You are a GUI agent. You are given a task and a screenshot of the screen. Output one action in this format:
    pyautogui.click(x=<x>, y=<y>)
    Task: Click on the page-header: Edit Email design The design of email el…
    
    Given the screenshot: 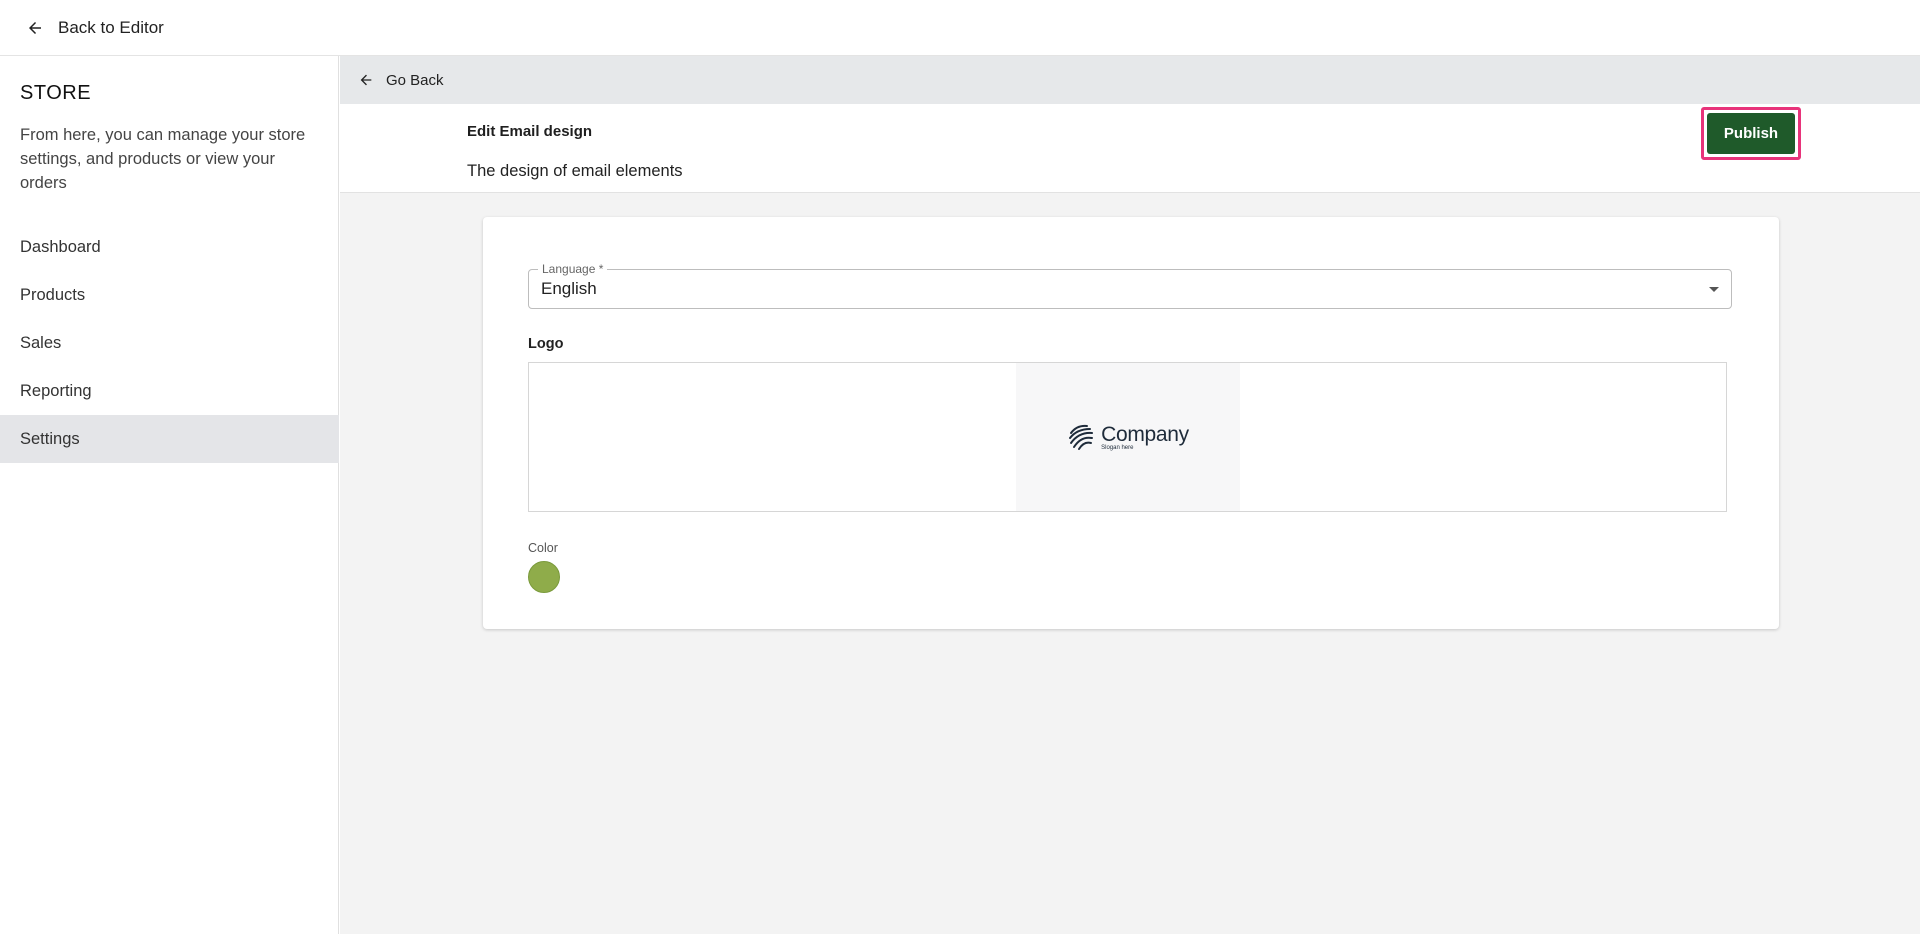 What is the action you would take?
    pyautogui.click(x=1130, y=148)
    